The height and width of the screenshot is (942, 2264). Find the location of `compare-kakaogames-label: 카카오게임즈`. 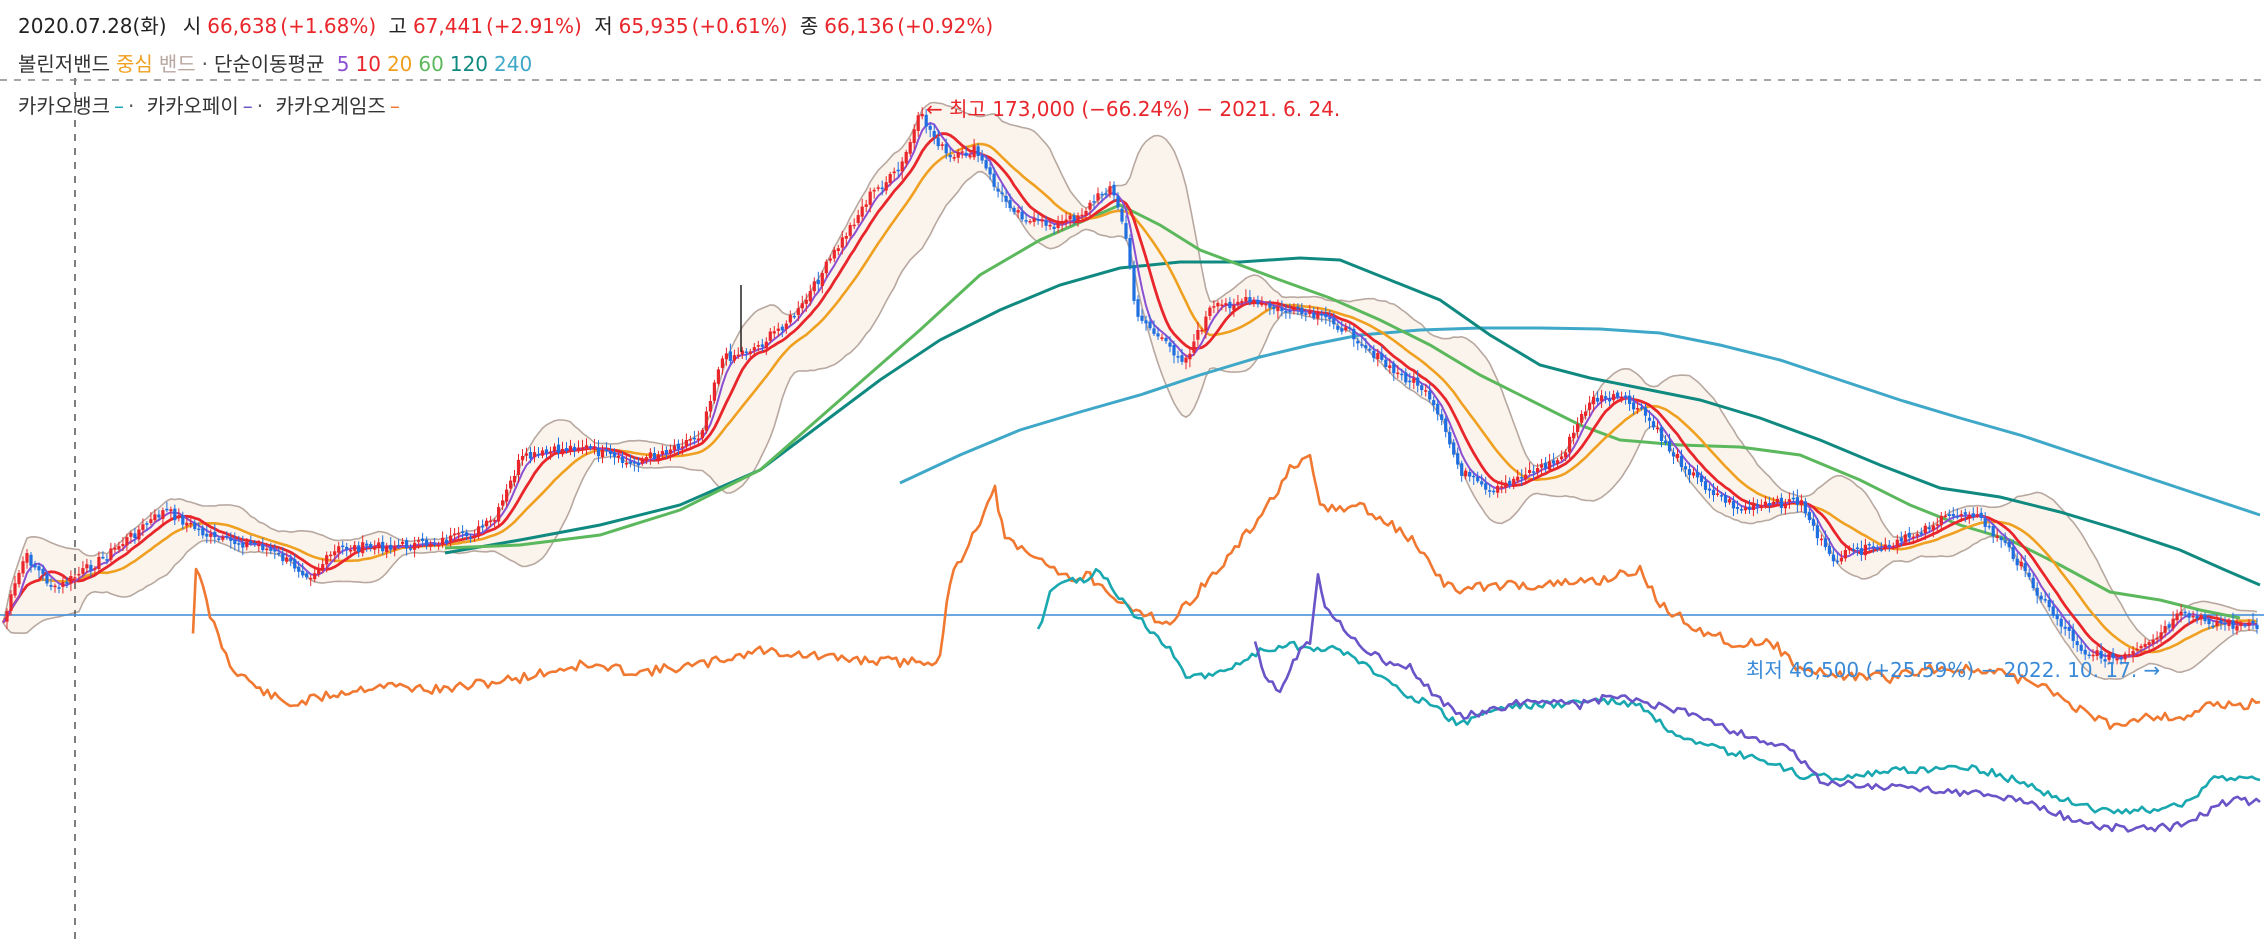

compare-kakaogames-label: 카카오게임즈 is located at coordinates (330, 106).